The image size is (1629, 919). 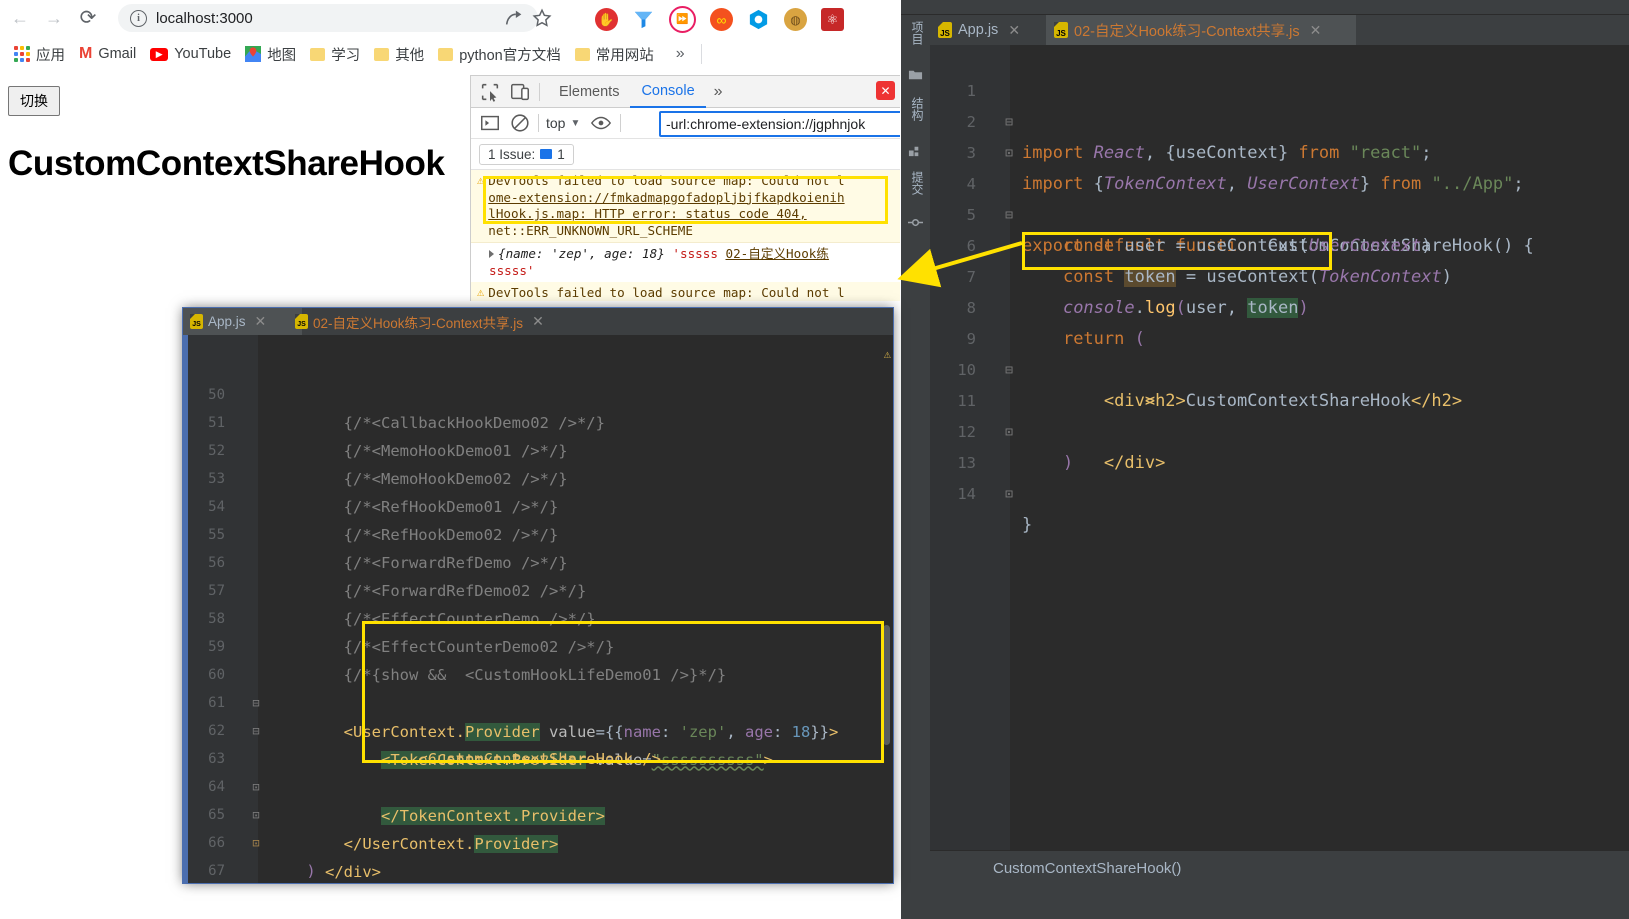 What do you see at coordinates (538, 870) in the screenshot?
I see `code-line: 68 export default App` at bounding box center [538, 870].